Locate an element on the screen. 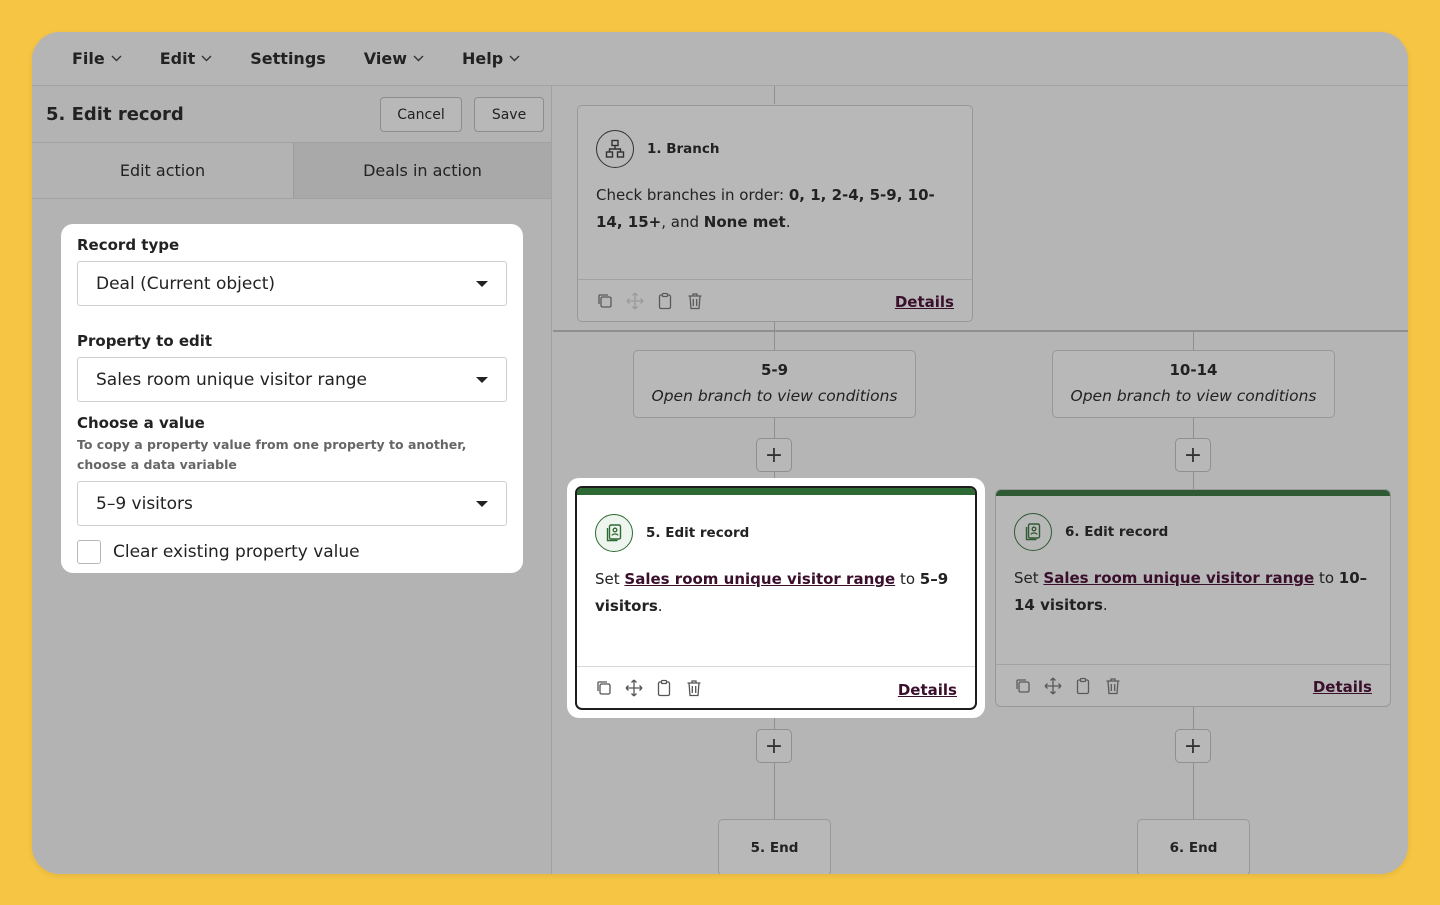  tab-deals-in-action: Deals in action is located at coordinates (422, 170).